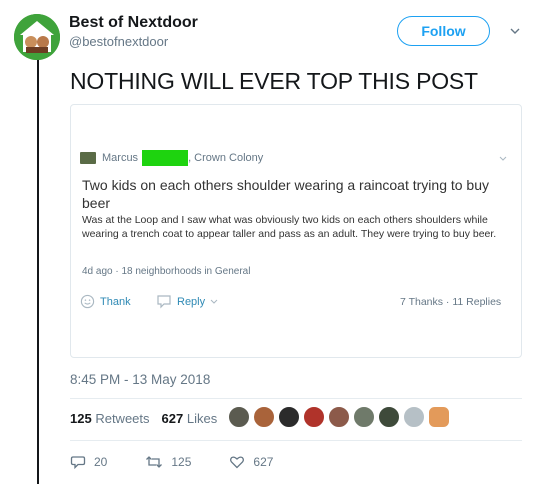  I want to click on likes-summary: 627 Likes, so click(190, 418).